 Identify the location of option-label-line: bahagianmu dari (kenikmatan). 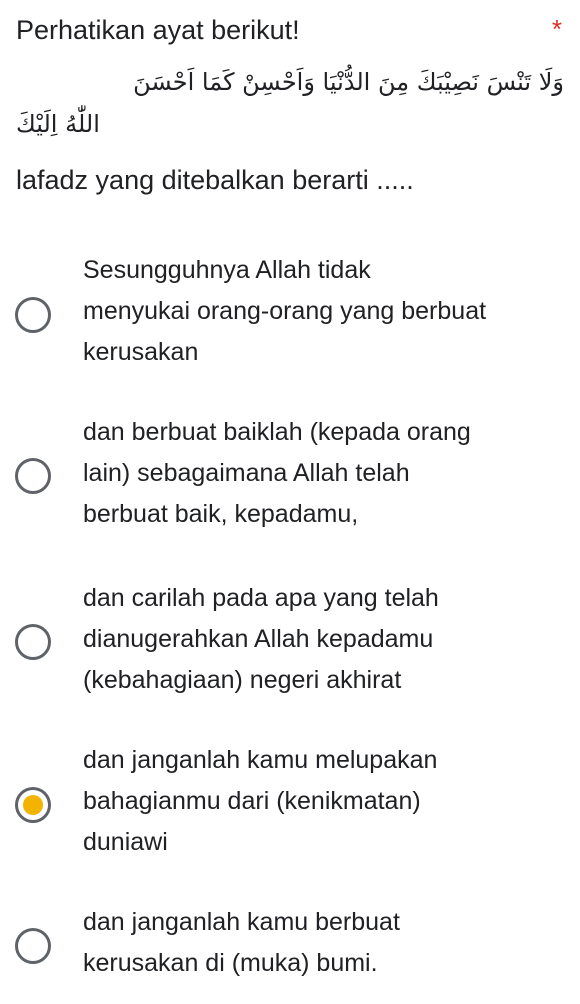
(252, 801).